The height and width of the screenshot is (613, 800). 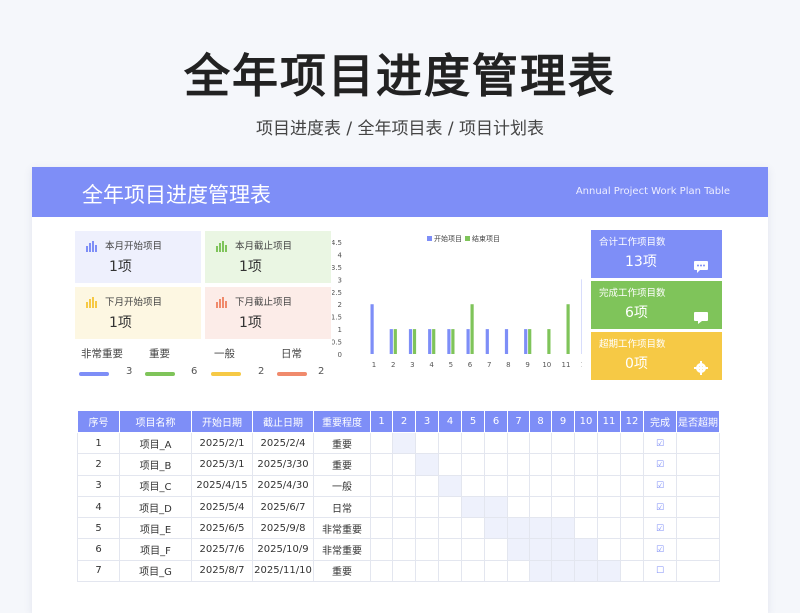 What do you see at coordinates (337, 268) in the screenshot?
I see `y-tick-label: 3.5` at bounding box center [337, 268].